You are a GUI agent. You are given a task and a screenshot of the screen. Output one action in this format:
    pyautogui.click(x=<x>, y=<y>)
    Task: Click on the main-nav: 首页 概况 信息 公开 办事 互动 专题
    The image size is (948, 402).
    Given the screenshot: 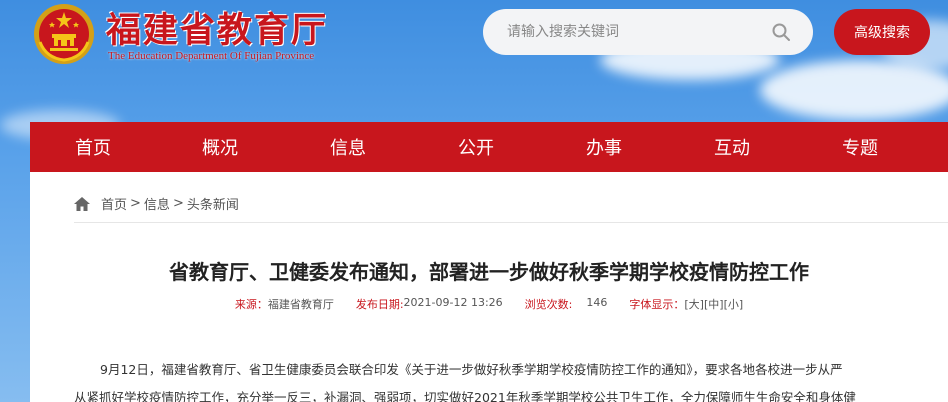 What is the action you would take?
    pyautogui.click(x=489, y=147)
    